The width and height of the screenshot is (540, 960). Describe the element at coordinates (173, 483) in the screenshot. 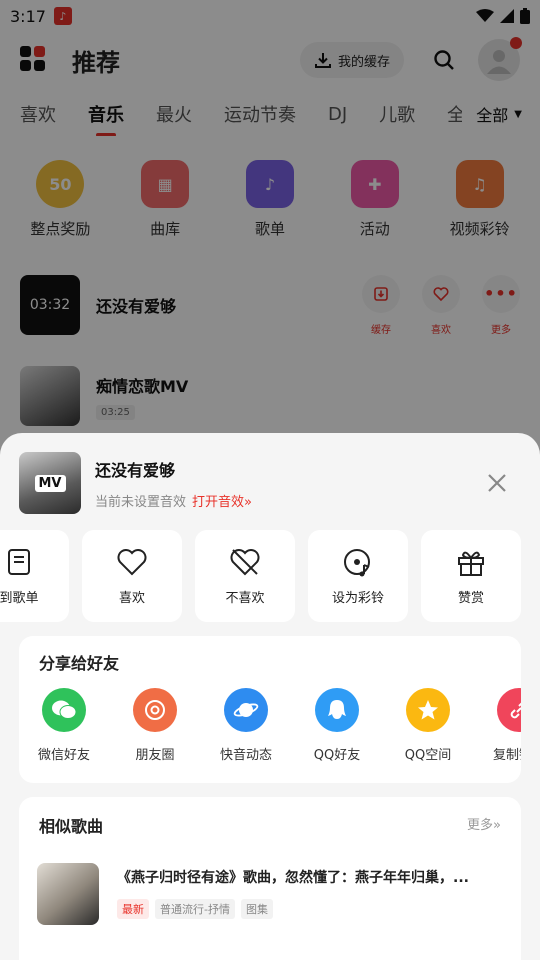

I see `sheet-song-info: 还没有爱够 当前未设置音效 打开音效»` at that location.